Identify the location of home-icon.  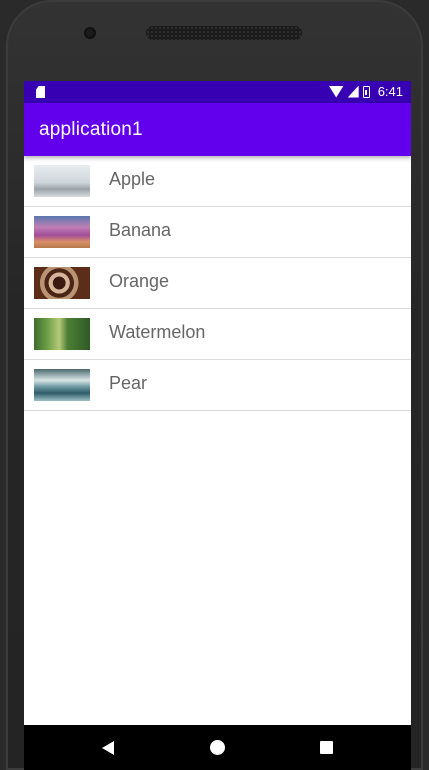
(217, 747).